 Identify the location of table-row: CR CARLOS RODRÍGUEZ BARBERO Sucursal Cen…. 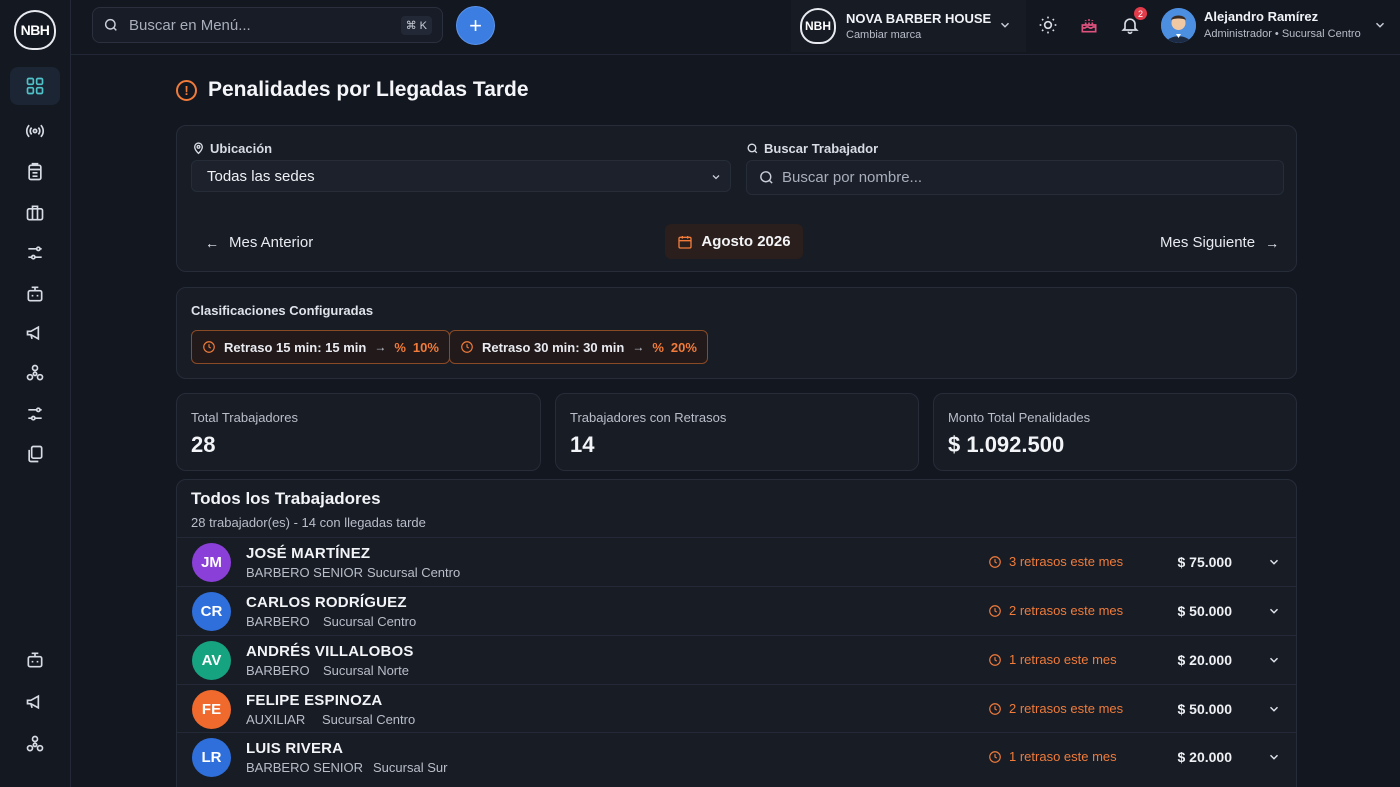
(736, 610).